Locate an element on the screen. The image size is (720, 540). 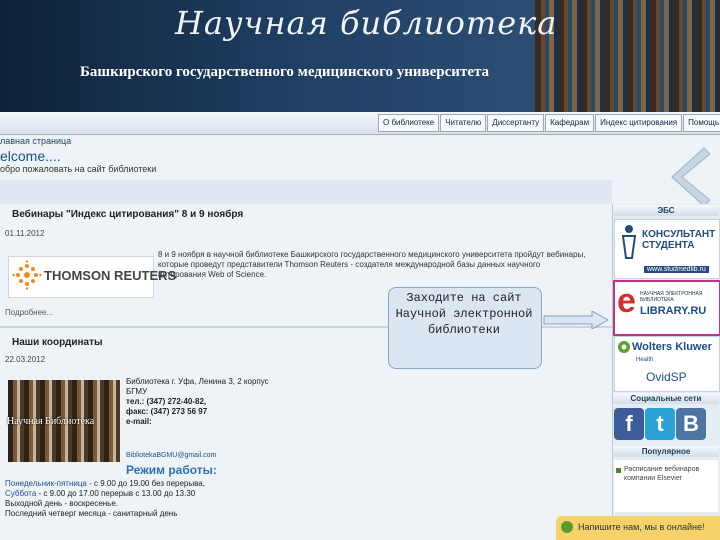
chat-status-icon is located at coordinates (567, 527).